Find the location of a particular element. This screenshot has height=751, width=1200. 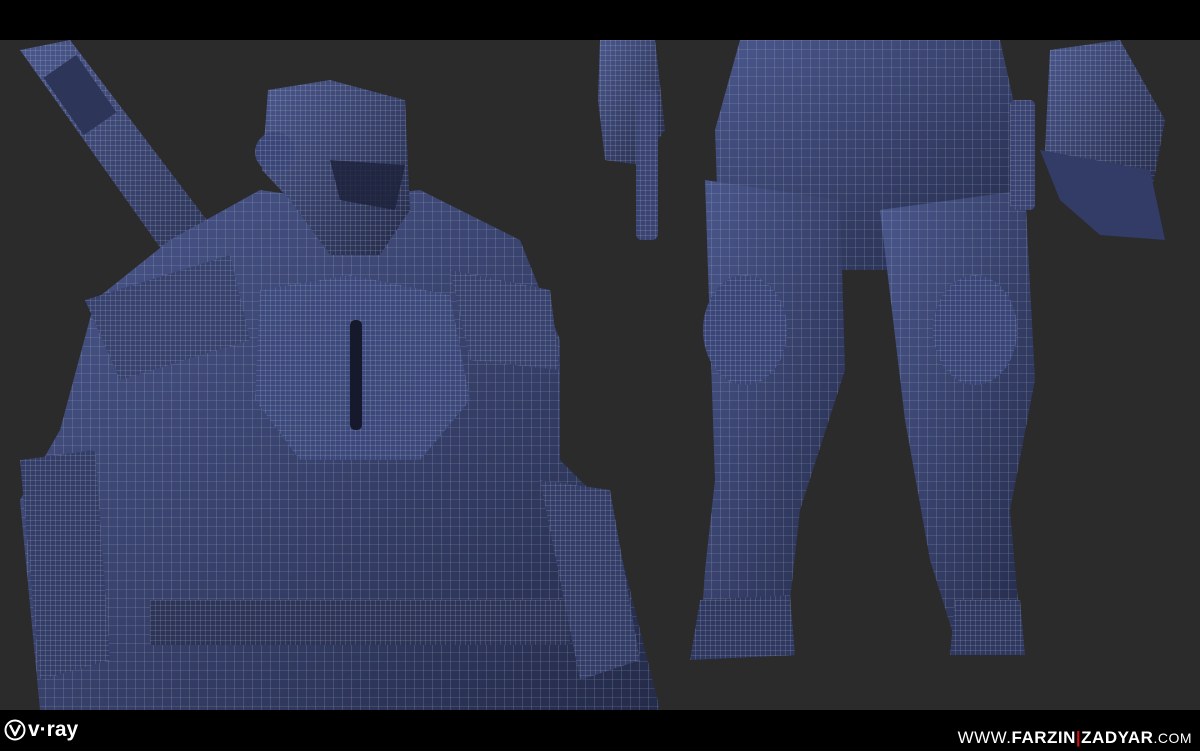

vray-logo: v·ray is located at coordinates (41, 730).